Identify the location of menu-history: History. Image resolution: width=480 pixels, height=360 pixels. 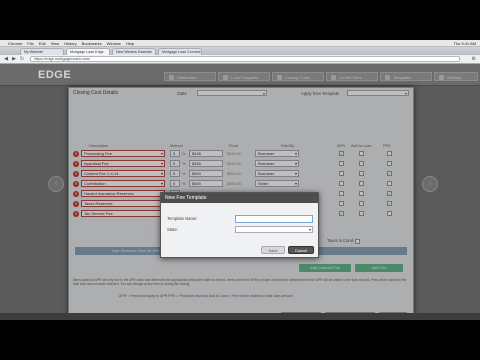
(70, 43).